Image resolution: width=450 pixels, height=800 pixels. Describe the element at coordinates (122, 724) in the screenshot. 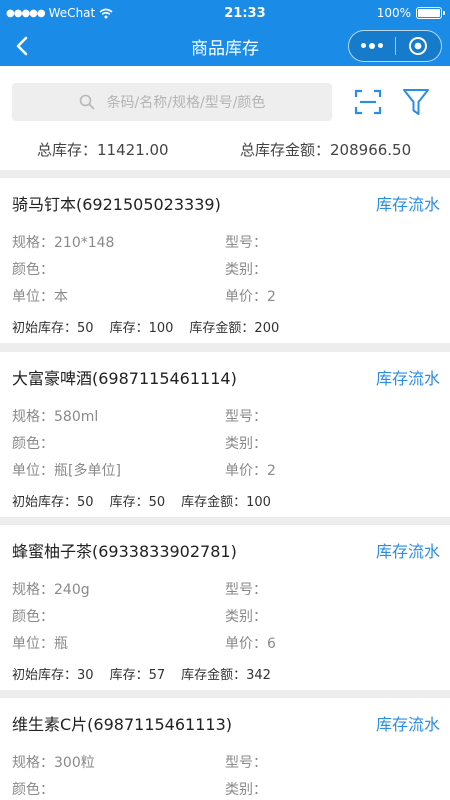

I see `product-name: 维生素C片(6987115461113)` at that location.